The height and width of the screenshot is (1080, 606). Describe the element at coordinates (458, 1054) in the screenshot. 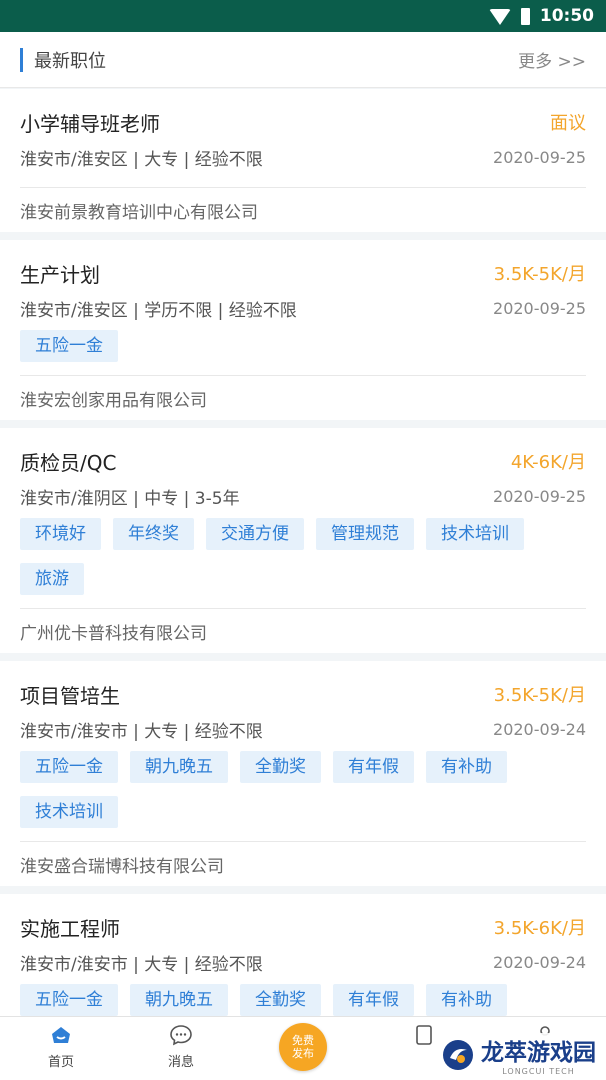

I see `watermark-swirl-icon` at that location.